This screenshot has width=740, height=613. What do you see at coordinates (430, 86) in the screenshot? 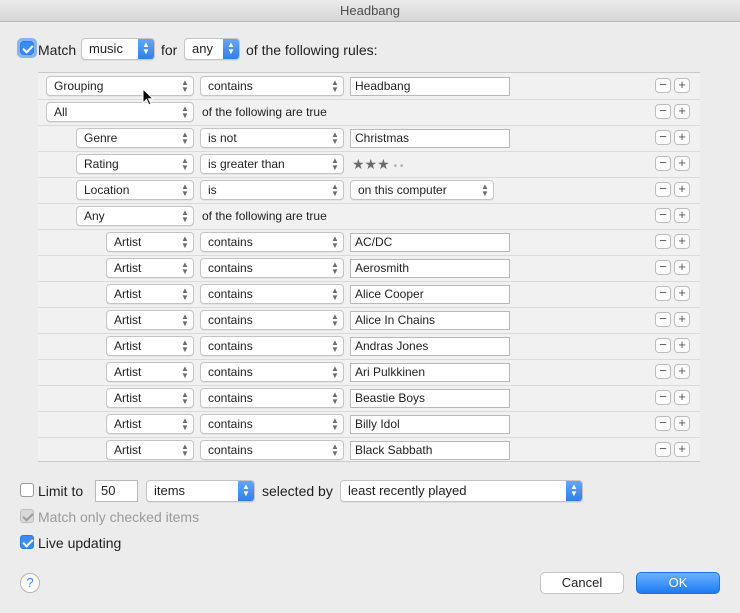
I see `rule-value-input: Headbang` at bounding box center [430, 86].